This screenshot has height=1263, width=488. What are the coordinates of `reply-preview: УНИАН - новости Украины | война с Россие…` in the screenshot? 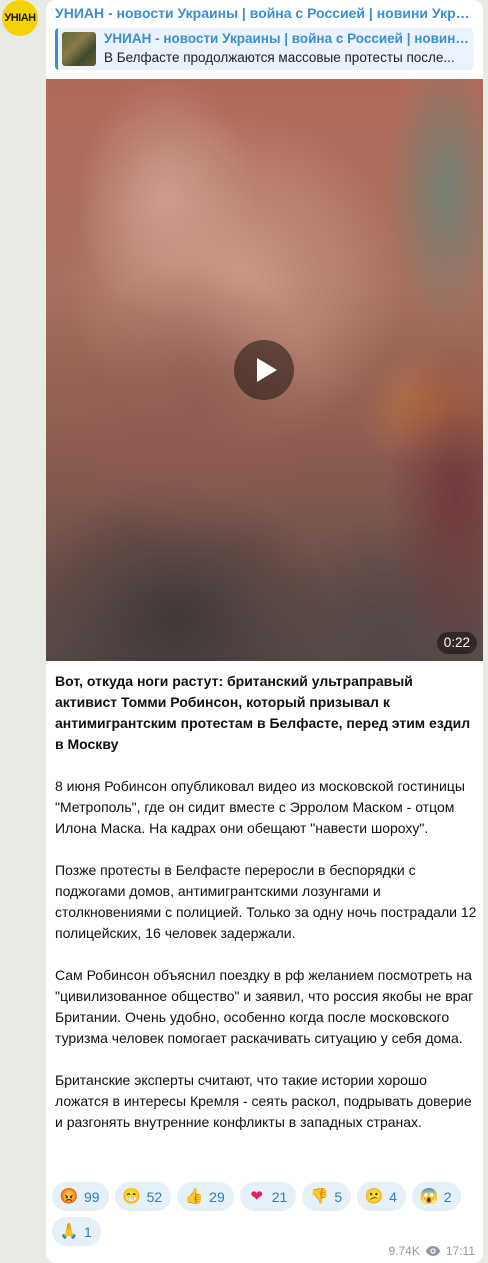 It's located at (264, 49).